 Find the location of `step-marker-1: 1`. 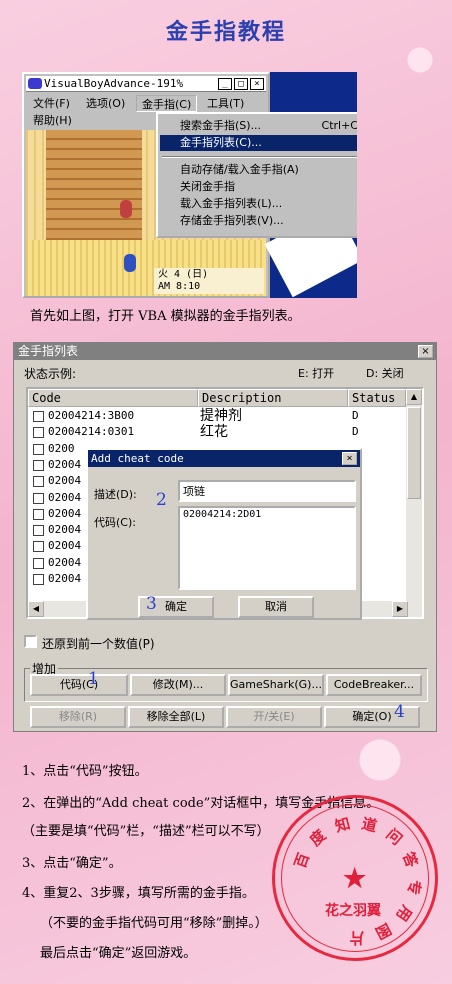

step-marker-1: 1 is located at coordinates (93, 679).